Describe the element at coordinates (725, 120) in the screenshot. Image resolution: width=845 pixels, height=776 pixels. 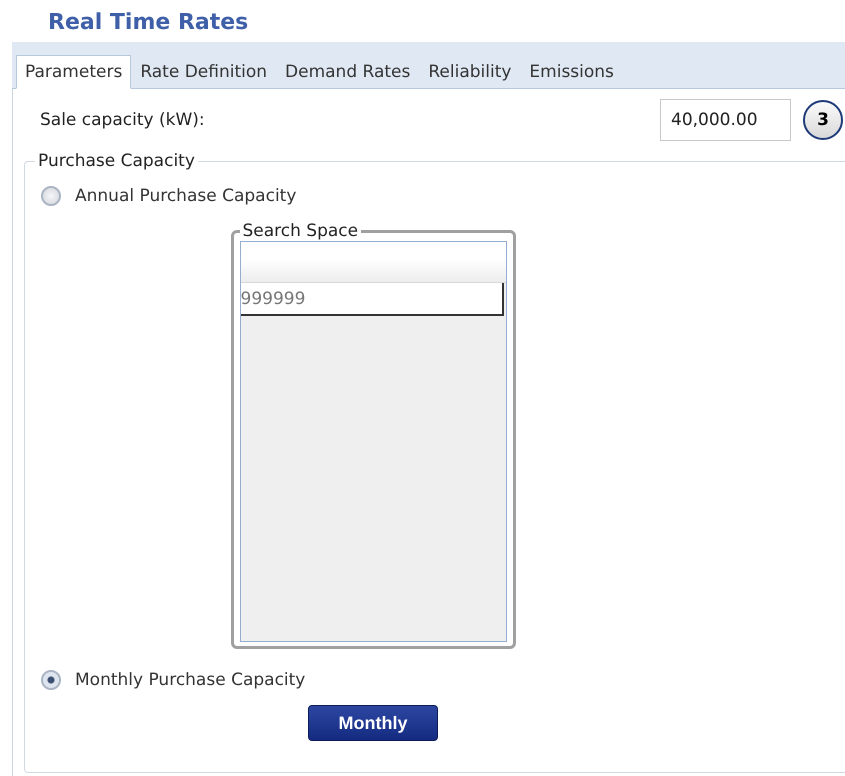
I see `sale-capacity-field: 40,000.00` at that location.